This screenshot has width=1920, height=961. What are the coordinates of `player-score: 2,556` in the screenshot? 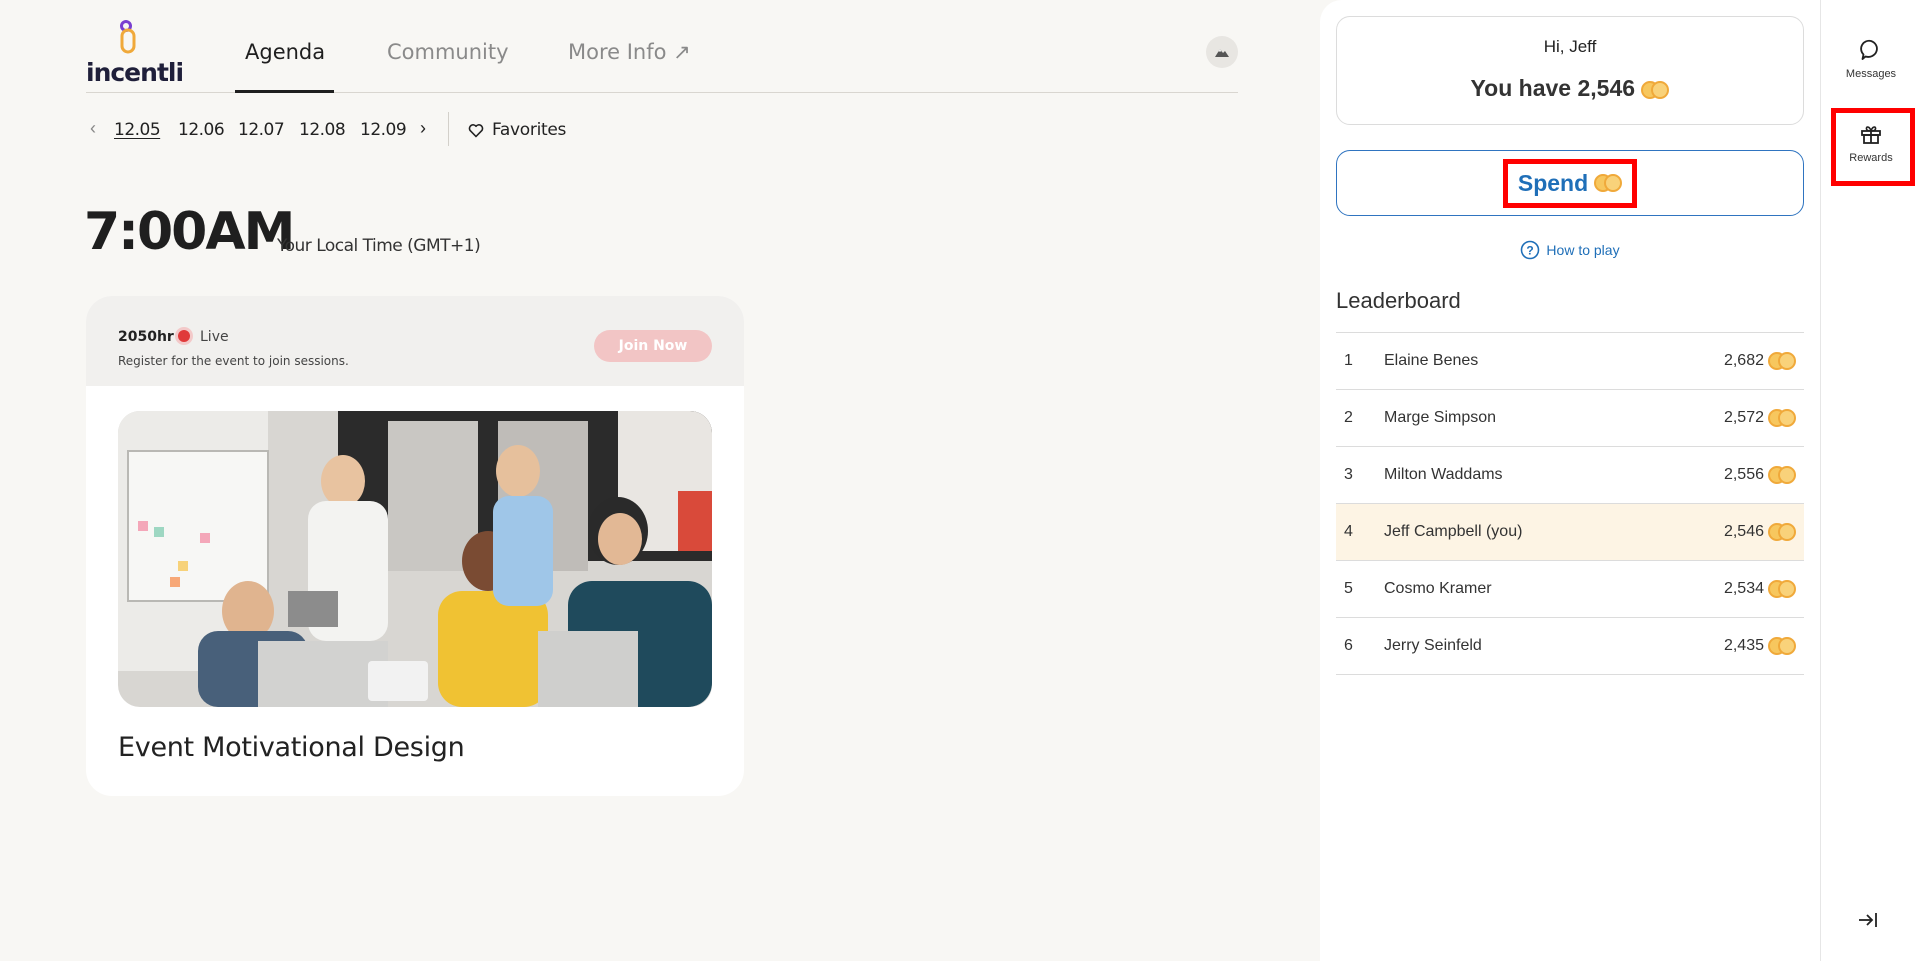 It's located at (1760, 475).